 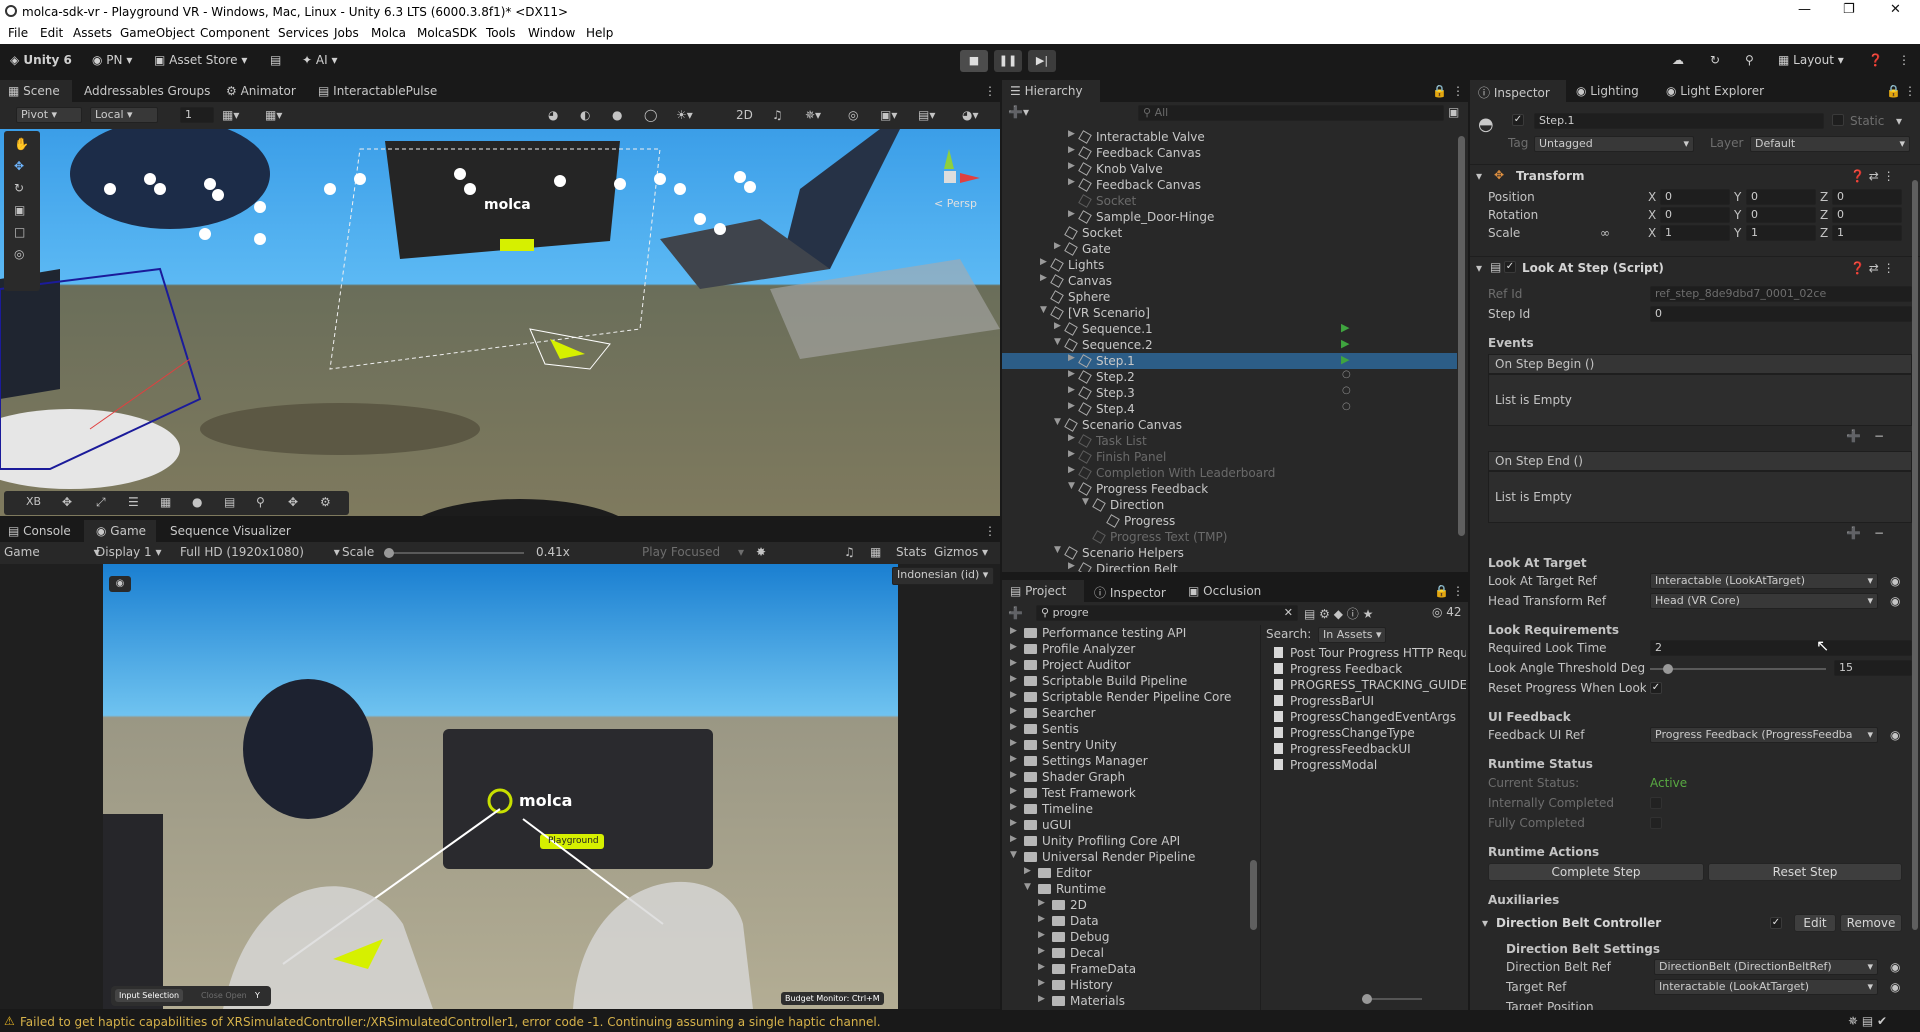 I want to click on tab-console: ▤ Console, so click(x=39, y=531).